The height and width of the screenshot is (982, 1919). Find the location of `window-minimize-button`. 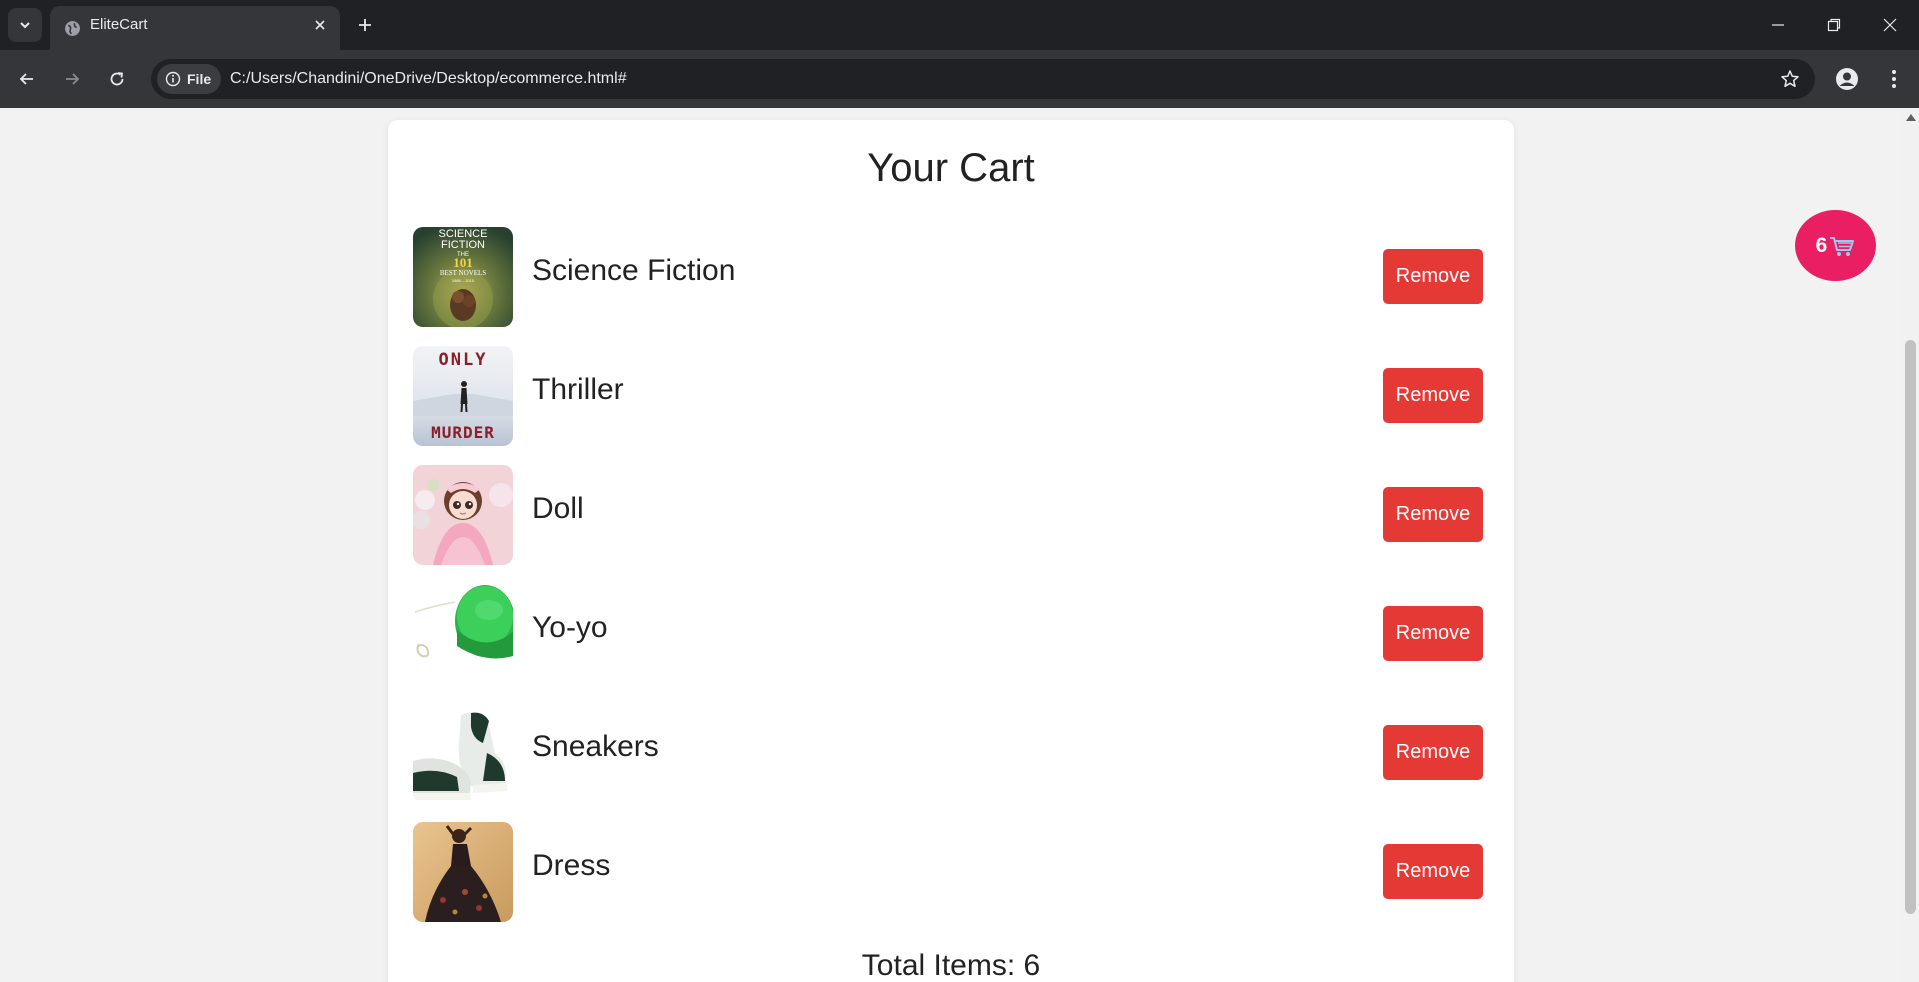

window-minimize-button is located at coordinates (1778, 25).